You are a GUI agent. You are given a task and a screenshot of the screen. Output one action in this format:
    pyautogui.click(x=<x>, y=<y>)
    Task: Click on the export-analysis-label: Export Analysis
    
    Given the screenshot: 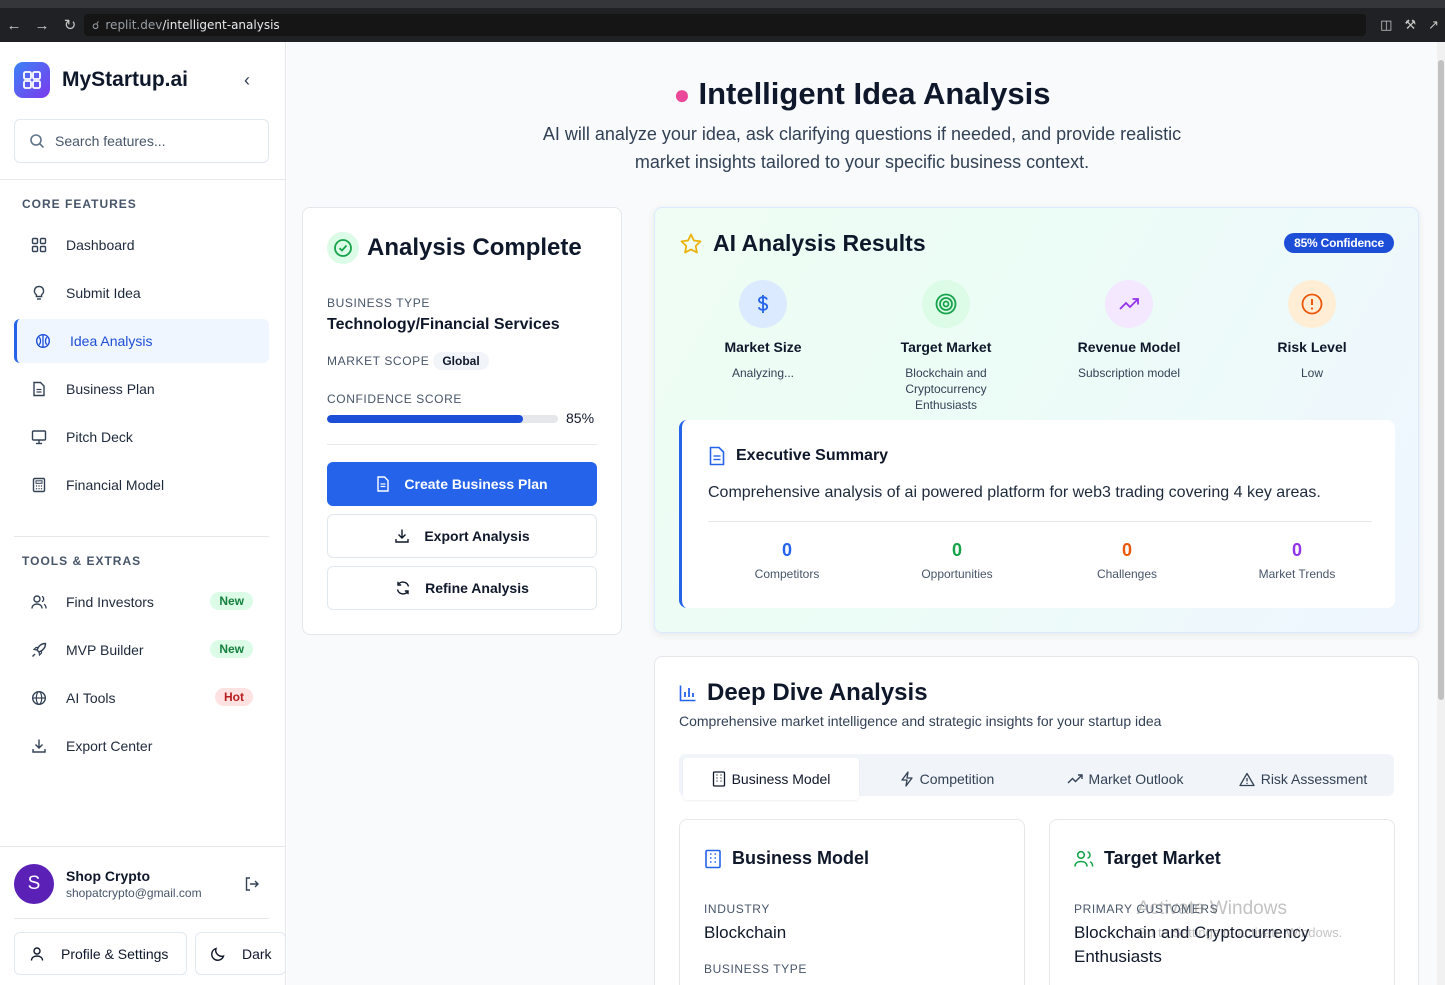 What is the action you would take?
    pyautogui.click(x=477, y=536)
    